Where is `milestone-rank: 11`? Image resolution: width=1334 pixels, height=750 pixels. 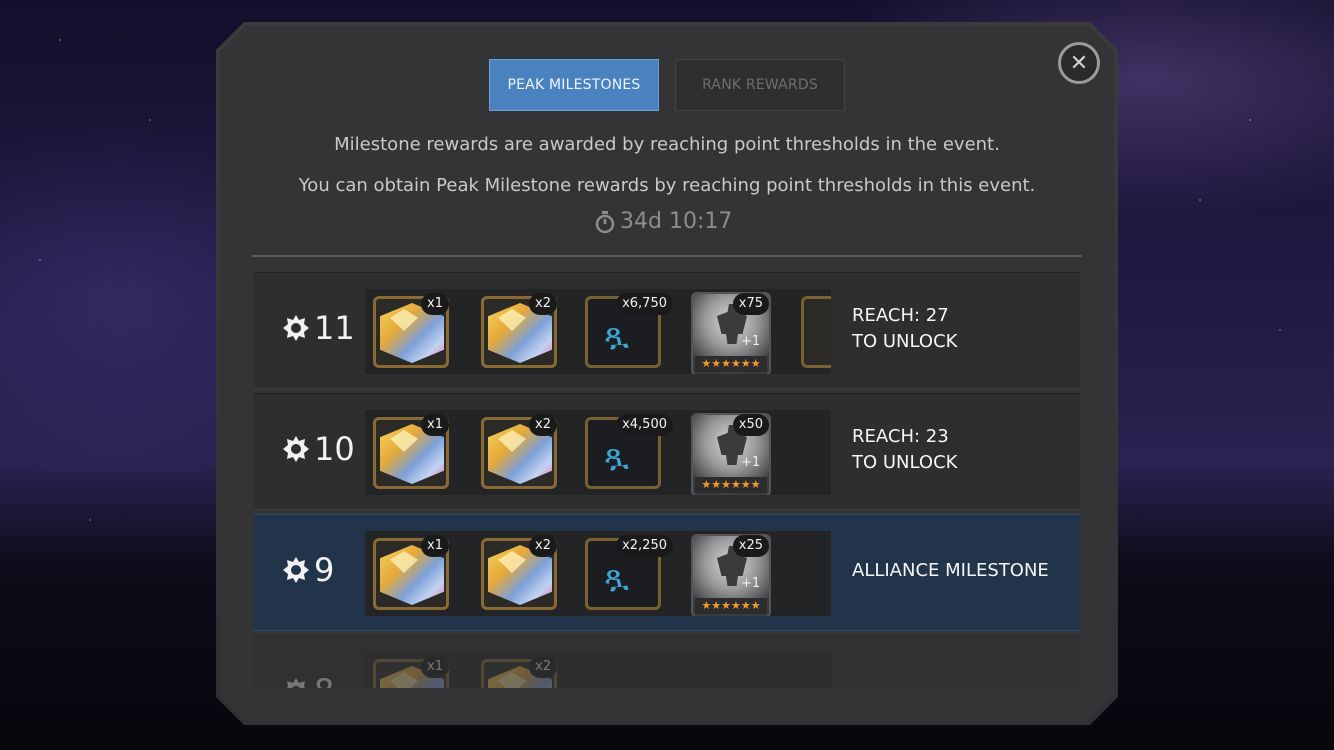 milestone-rank: 11 is located at coordinates (318, 328).